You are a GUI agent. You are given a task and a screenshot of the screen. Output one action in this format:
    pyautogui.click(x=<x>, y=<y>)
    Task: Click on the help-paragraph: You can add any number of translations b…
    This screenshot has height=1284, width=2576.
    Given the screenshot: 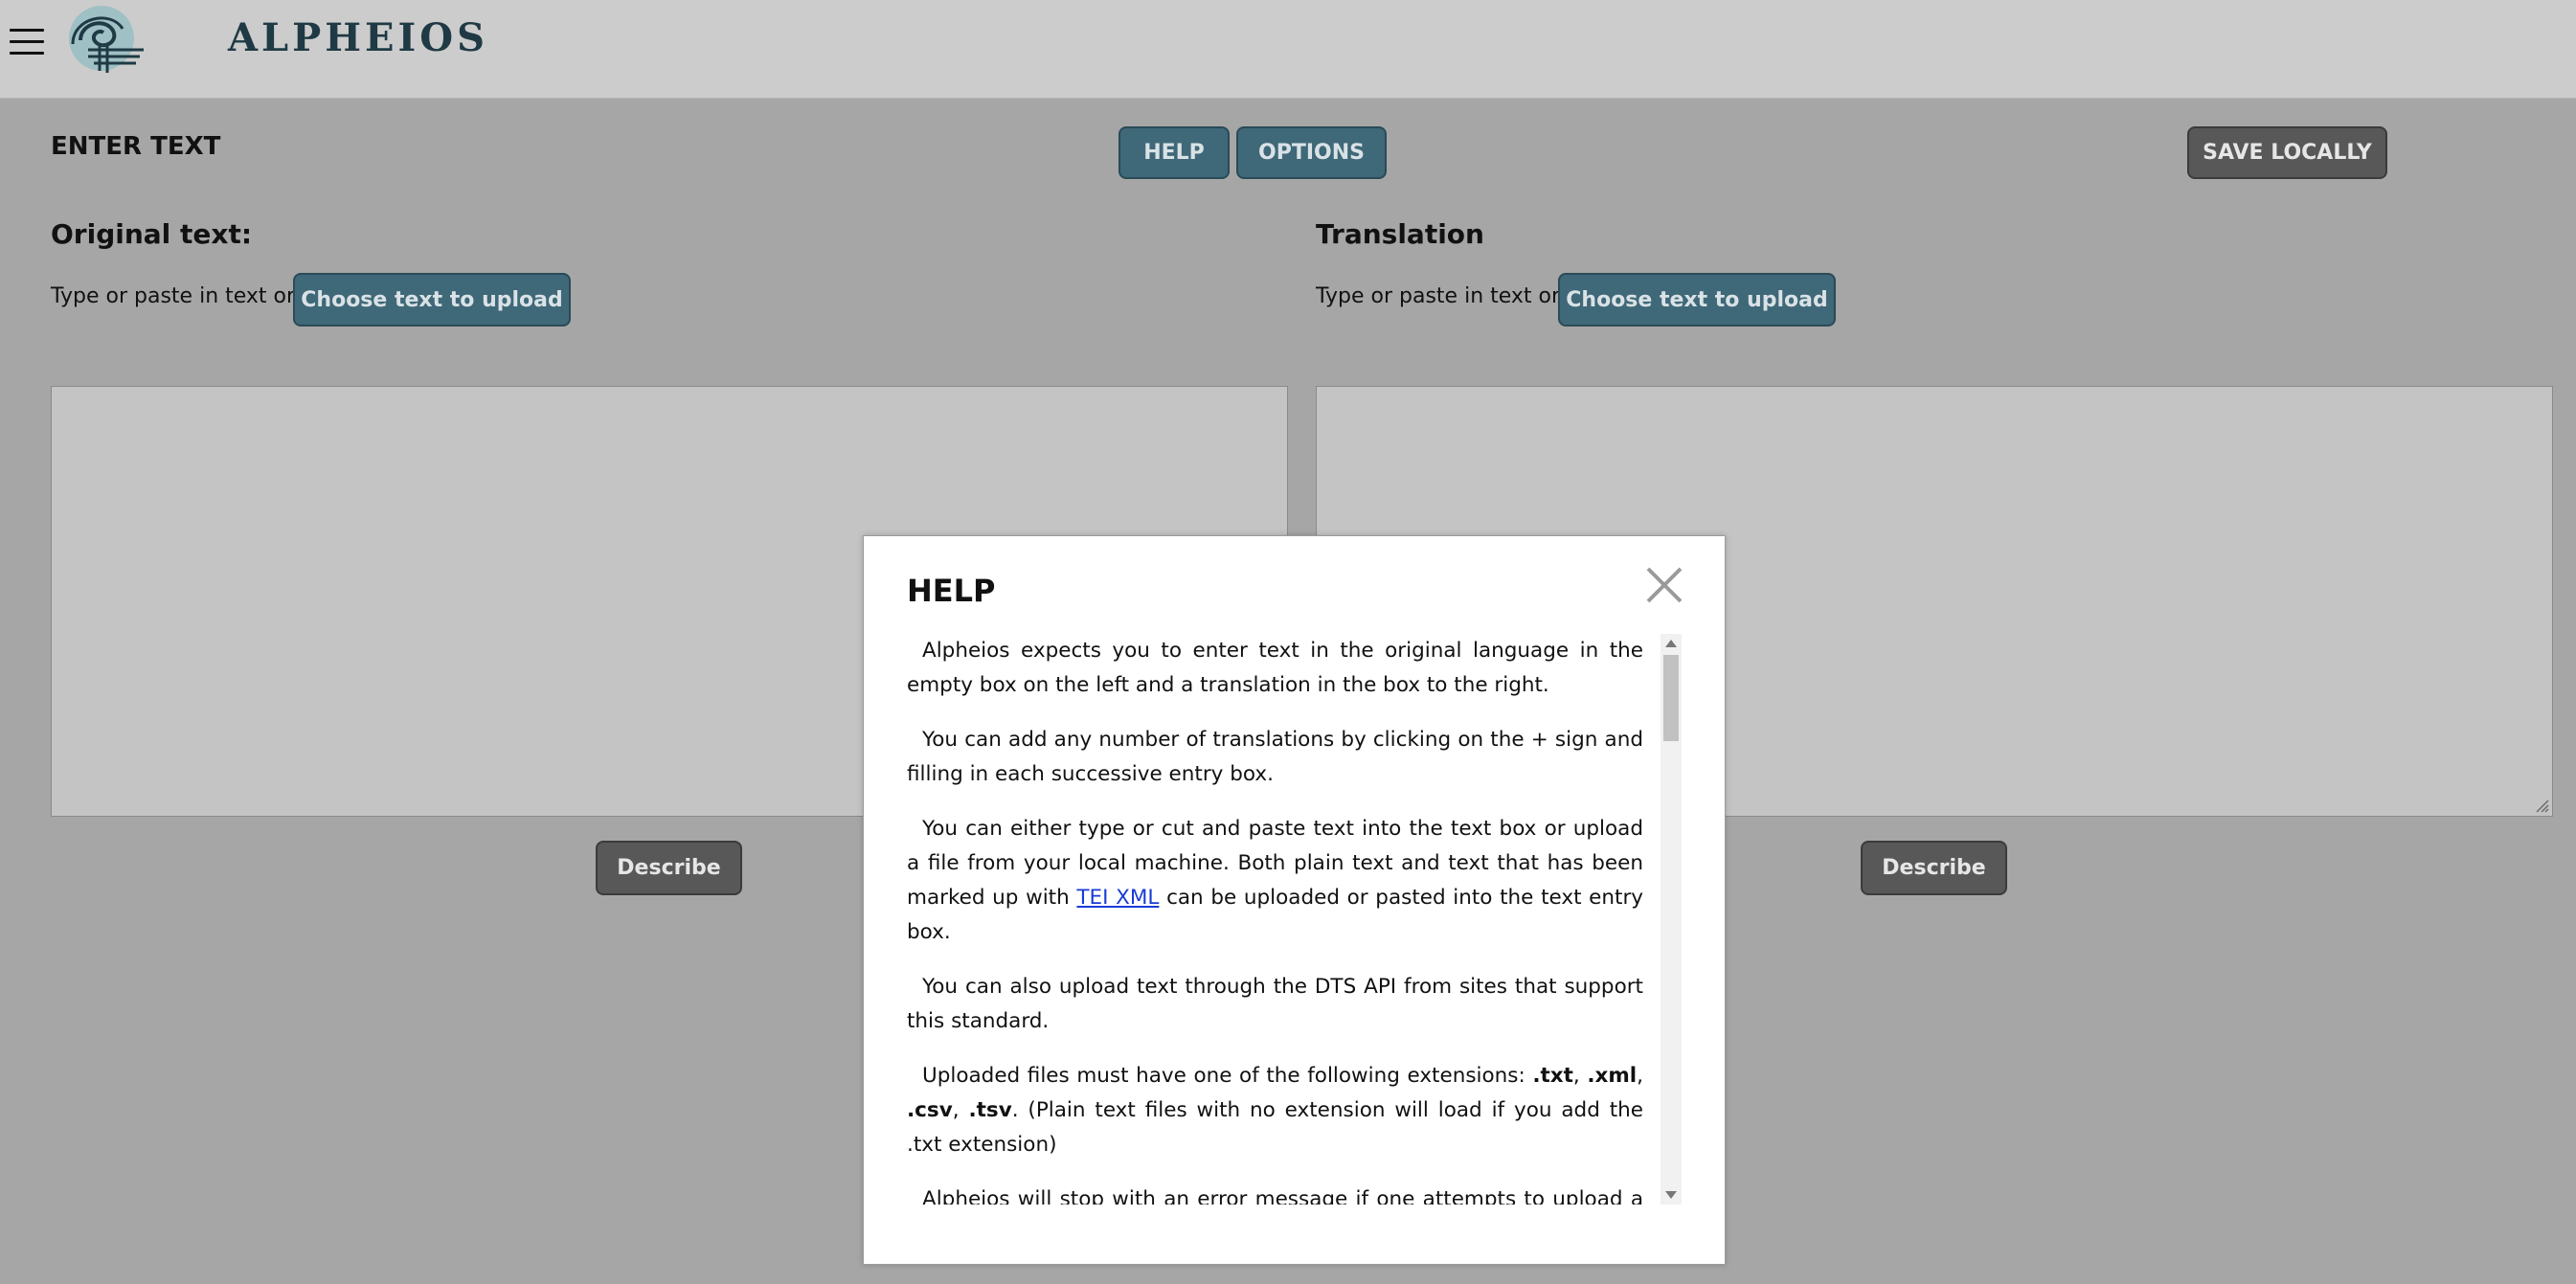 What is the action you would take?
    pyautogui.click(x=1275, y=757)
    